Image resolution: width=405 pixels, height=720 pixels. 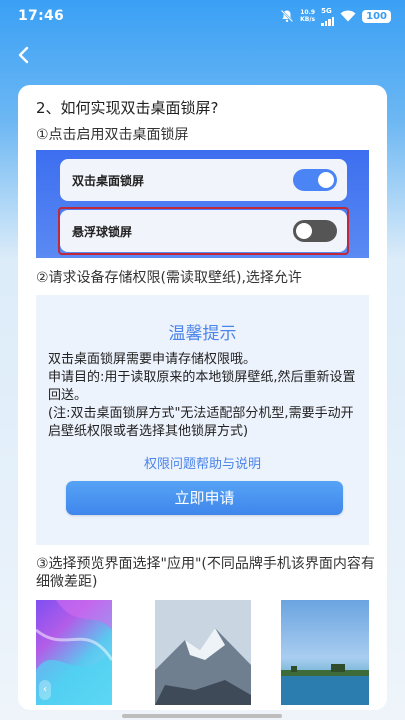 What do you see at coordinates (102, 231) in the screenshot?
I see `toggle-label-float-ball: 悬浮球锁屏` at bounding box center [102, 231].